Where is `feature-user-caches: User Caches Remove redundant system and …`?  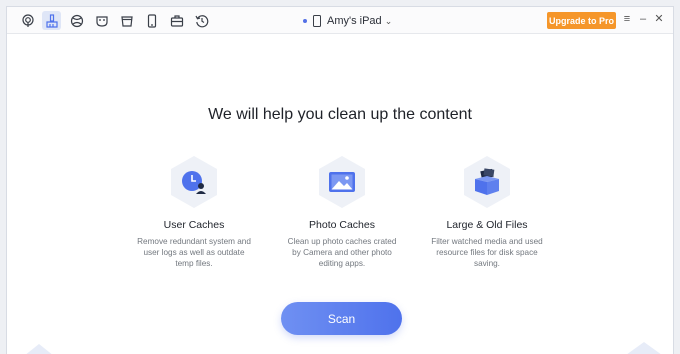 feature-user-caches: User Caches Remove redundant system and … is located at coordinates (194, 212).